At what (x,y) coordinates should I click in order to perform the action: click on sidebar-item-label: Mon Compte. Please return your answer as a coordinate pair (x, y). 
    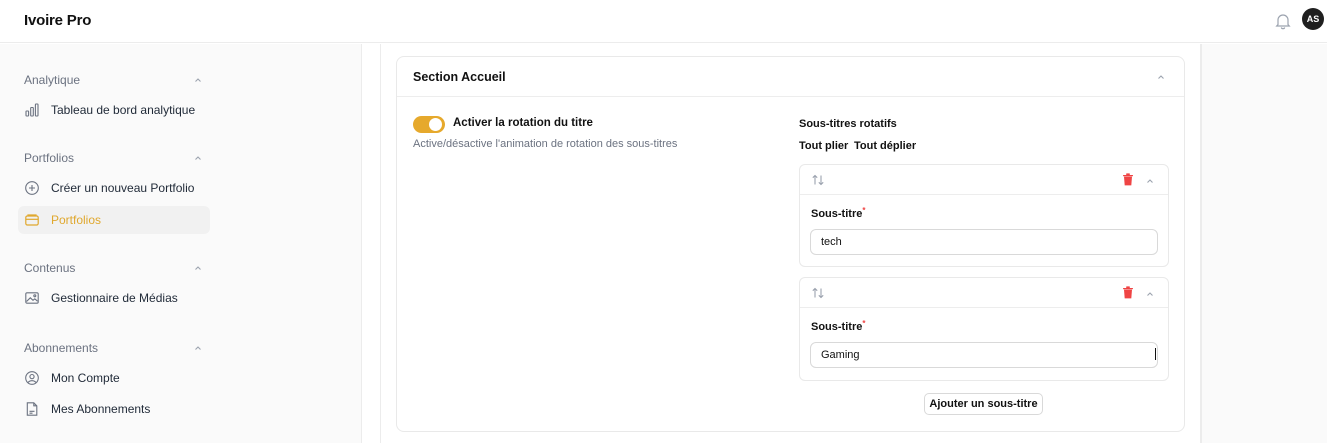
    Looking at the image, I should click on (85, 378).